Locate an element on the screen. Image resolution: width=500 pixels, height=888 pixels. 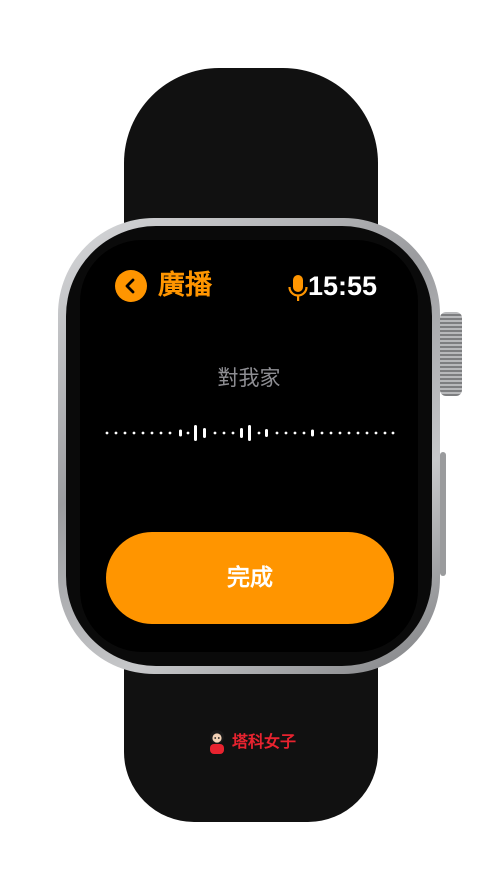
watermark-text: 塔科女子 is located at coordinates (264, 741).